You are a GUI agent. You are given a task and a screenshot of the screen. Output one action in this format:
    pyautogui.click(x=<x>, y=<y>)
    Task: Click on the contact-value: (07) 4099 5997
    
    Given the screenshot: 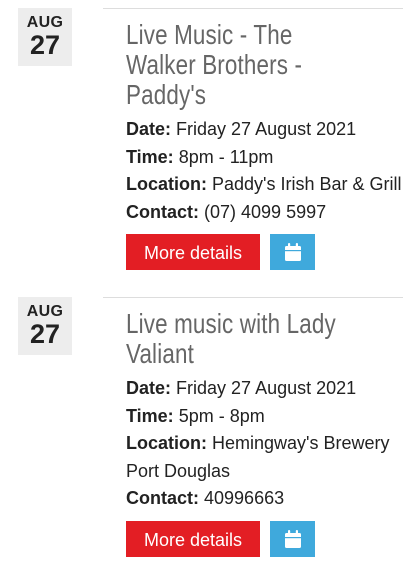 What is the action you would take?
    pyautogui.click(x=265, y=211)
    